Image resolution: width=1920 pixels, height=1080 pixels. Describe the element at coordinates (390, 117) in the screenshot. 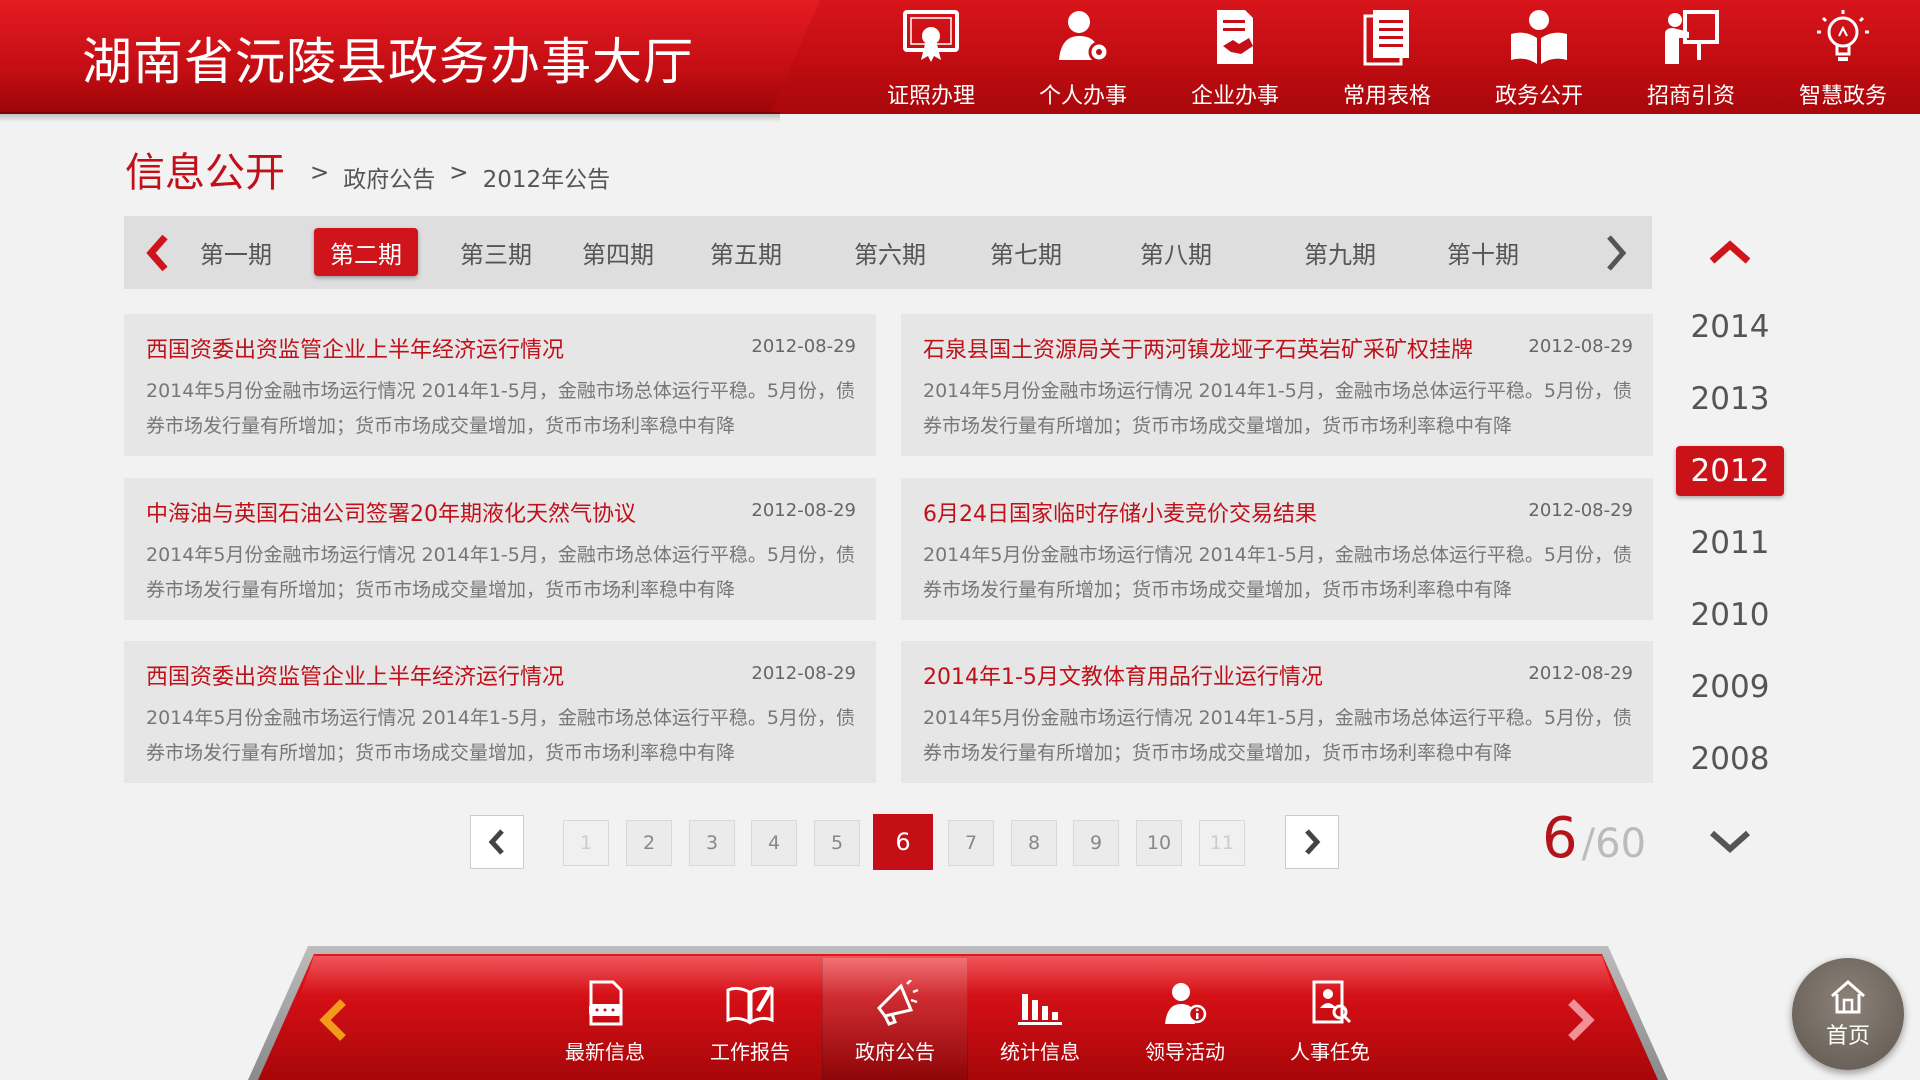

I see `title-shadow` at that location.